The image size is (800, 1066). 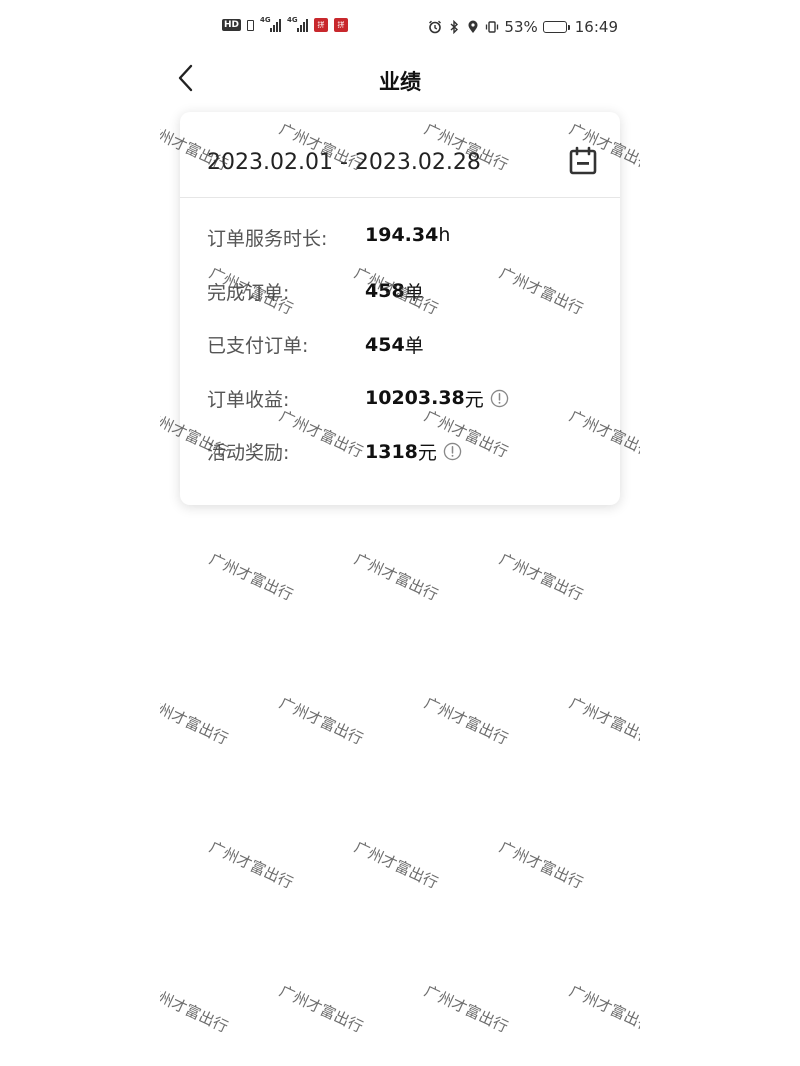 What do you see at coordinates (358, 465) in the screenshot?
I see `stat-row-activity-reward: 活动奖励: 1318 元` at bounding box center [358, 465].